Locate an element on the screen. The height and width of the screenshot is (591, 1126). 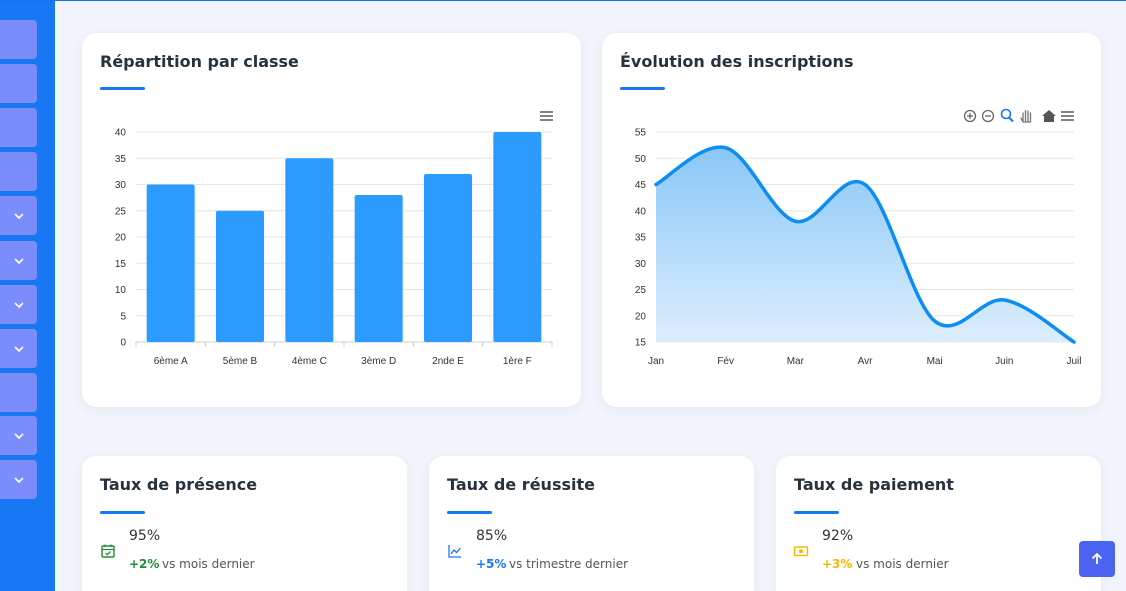
arrow-up-icon is located at coordinates (1097, 558).